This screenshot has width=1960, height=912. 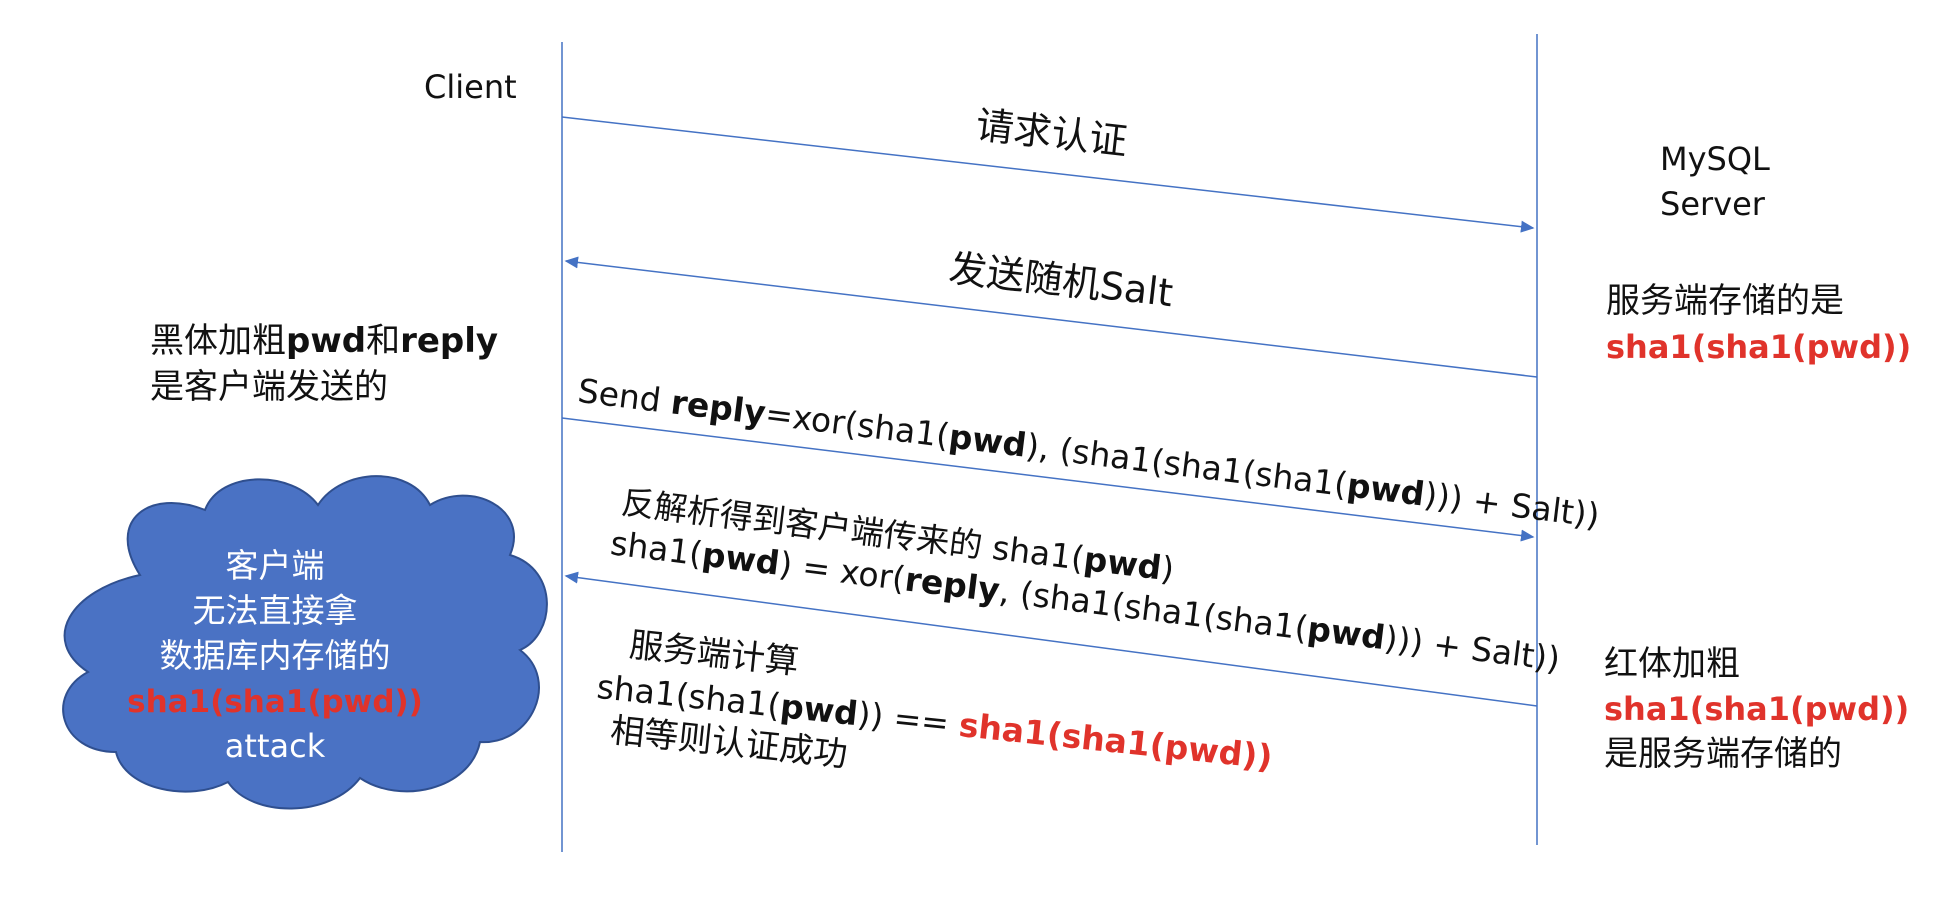 What do you see at coordinates (1672, 664) in the screenshot?
I see `note-red-bold-line1: 红体加粗` at bounding box center [1672, 664].